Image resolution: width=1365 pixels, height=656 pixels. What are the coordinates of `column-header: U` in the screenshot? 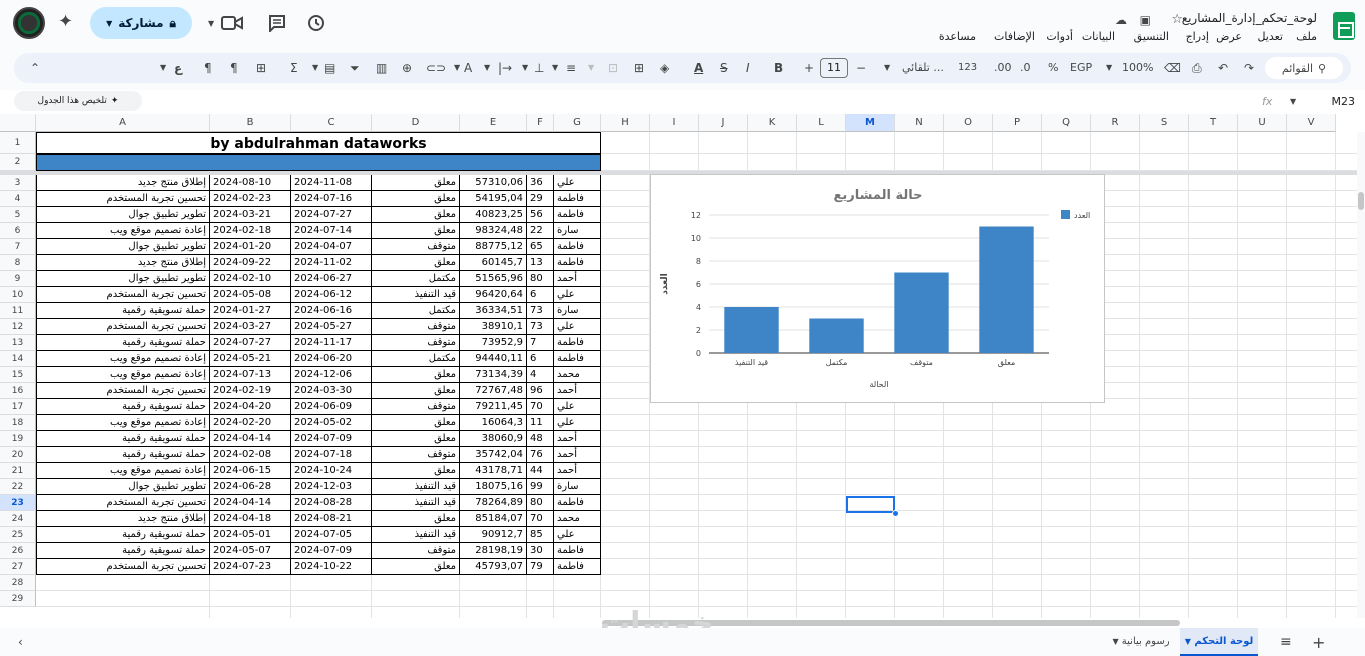 It's located at (1262, 123).